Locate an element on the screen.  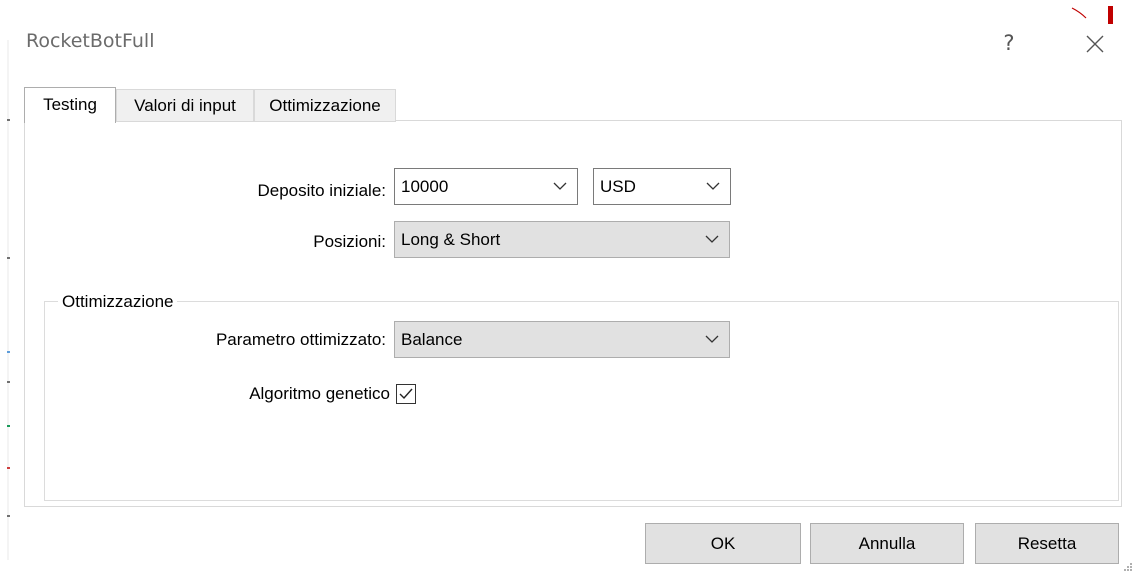
optimized-parameter-value: Balance is located at coordinates (432, 339).